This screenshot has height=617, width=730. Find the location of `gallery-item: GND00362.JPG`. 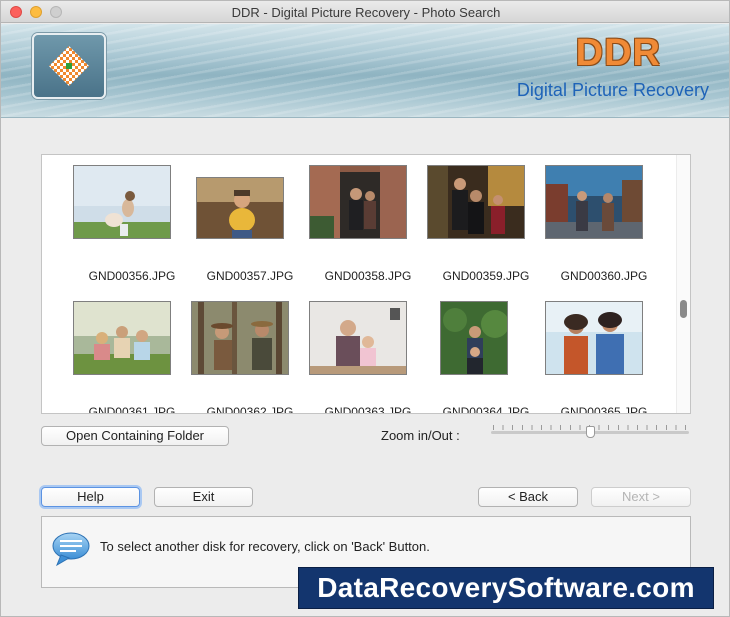

gallery-item: GND00362.JPG is located at coordinates (250, 357).